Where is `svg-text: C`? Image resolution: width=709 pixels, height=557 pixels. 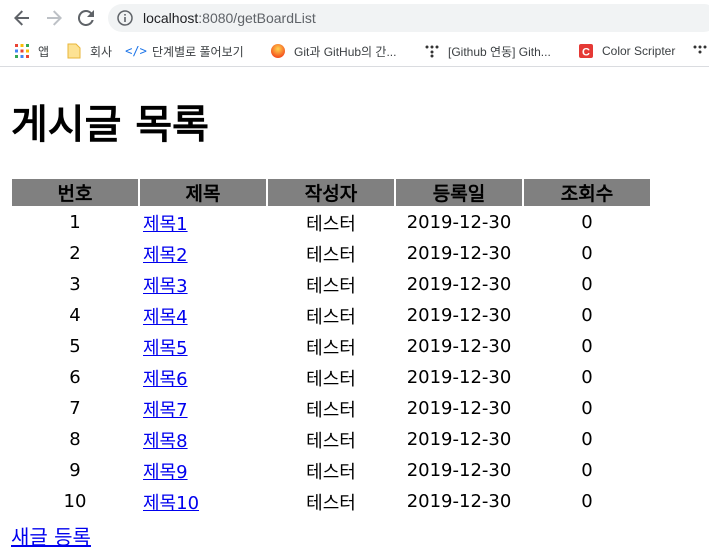
svg-text: C is located at coordinates (586, 53).